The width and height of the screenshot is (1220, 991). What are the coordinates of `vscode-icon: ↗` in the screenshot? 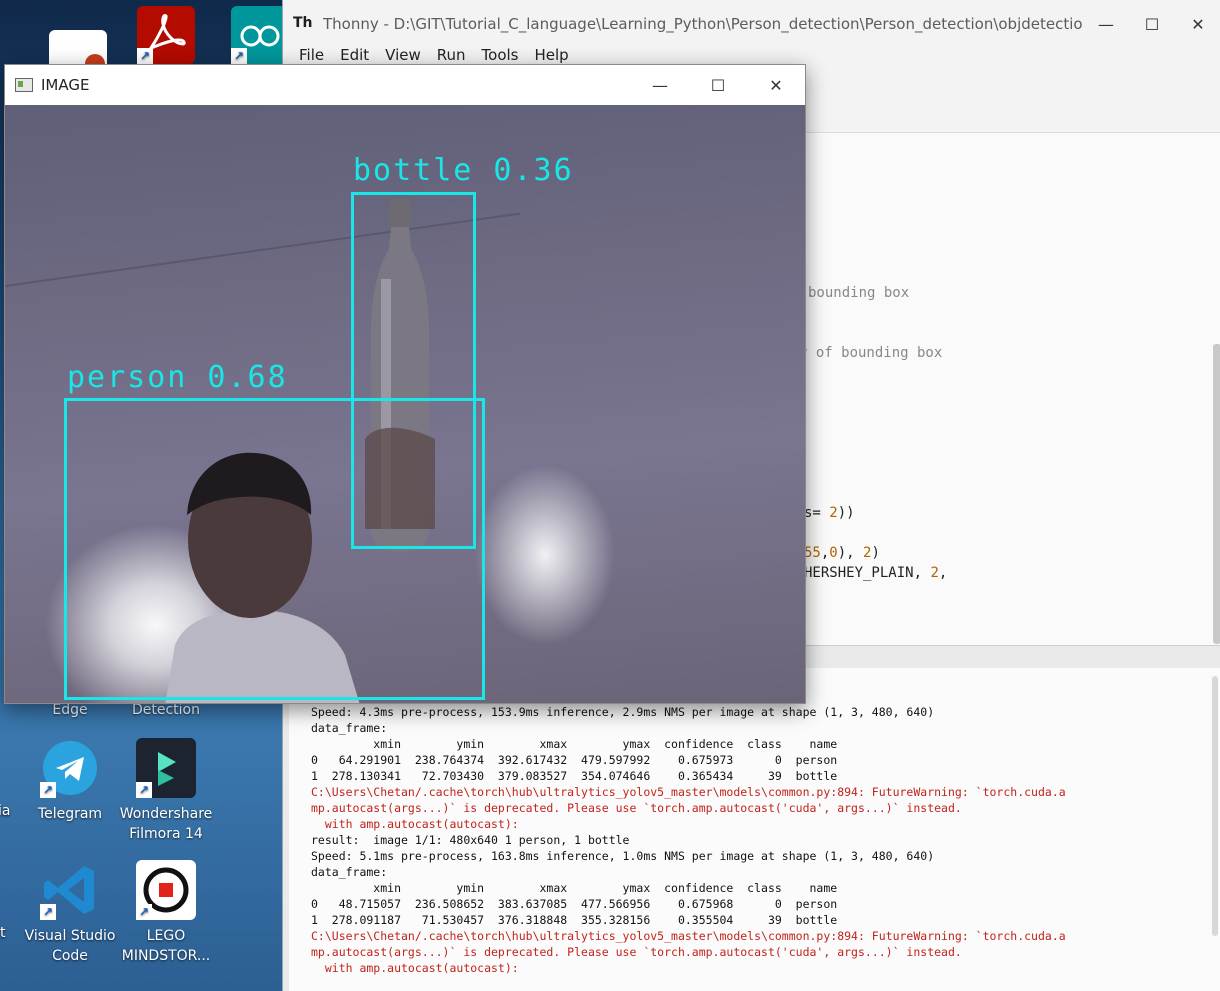 It's located at (70, 890).